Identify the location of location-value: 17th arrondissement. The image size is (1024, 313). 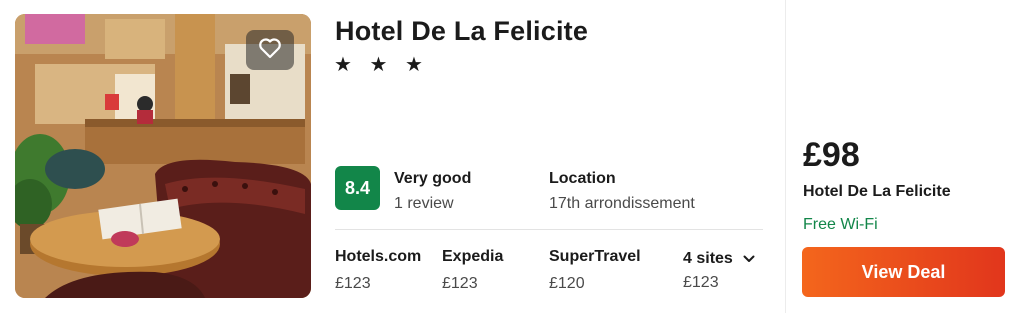
(622, 203).